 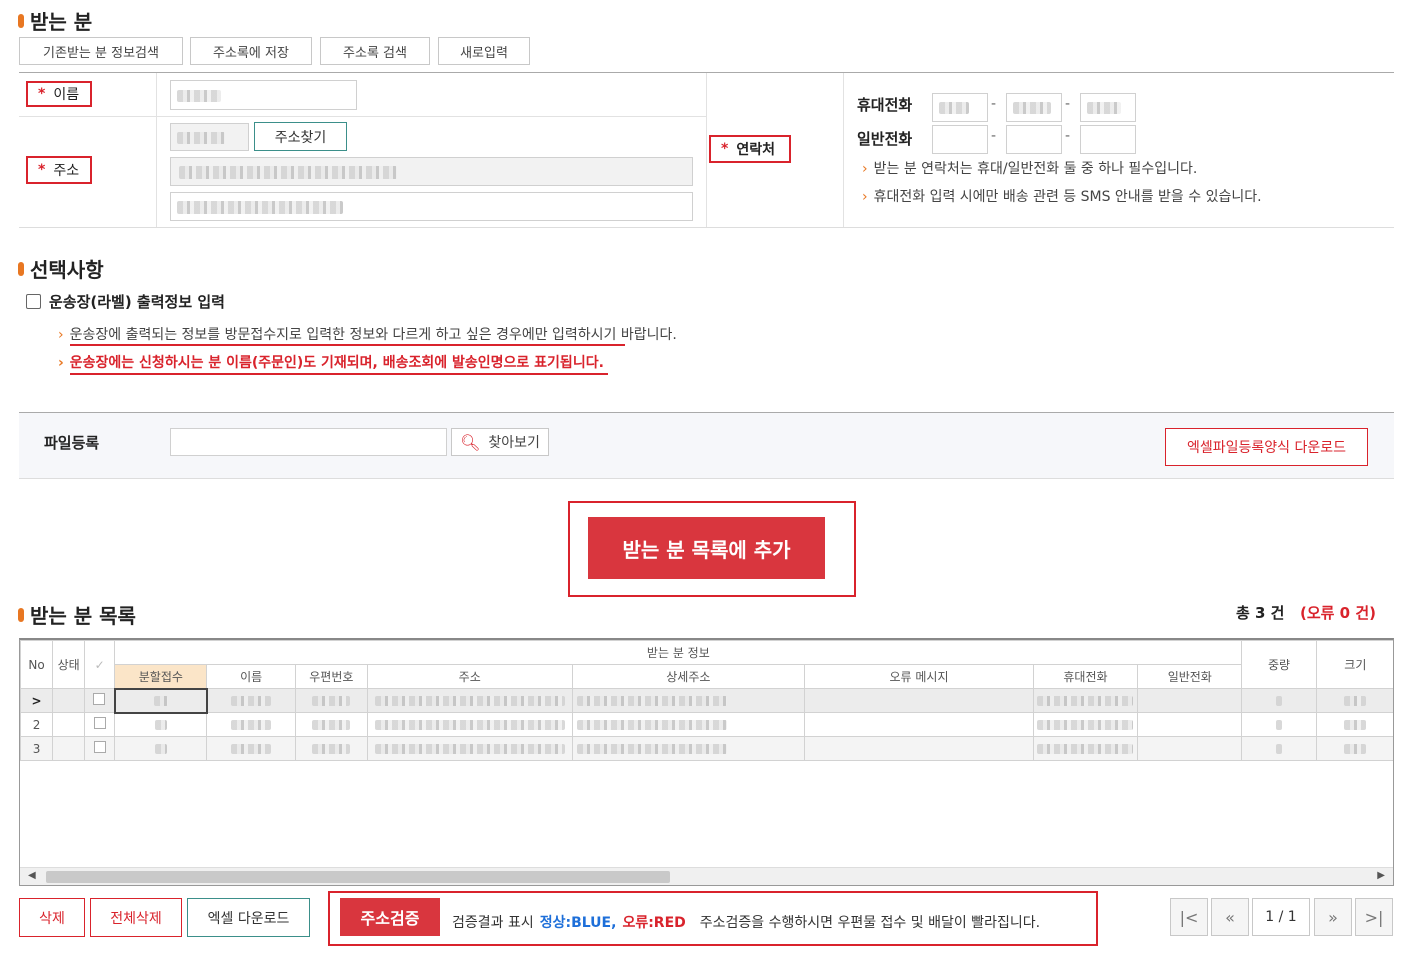 I want to click on contact-label: * 연락처, so click(x=750, y=149).